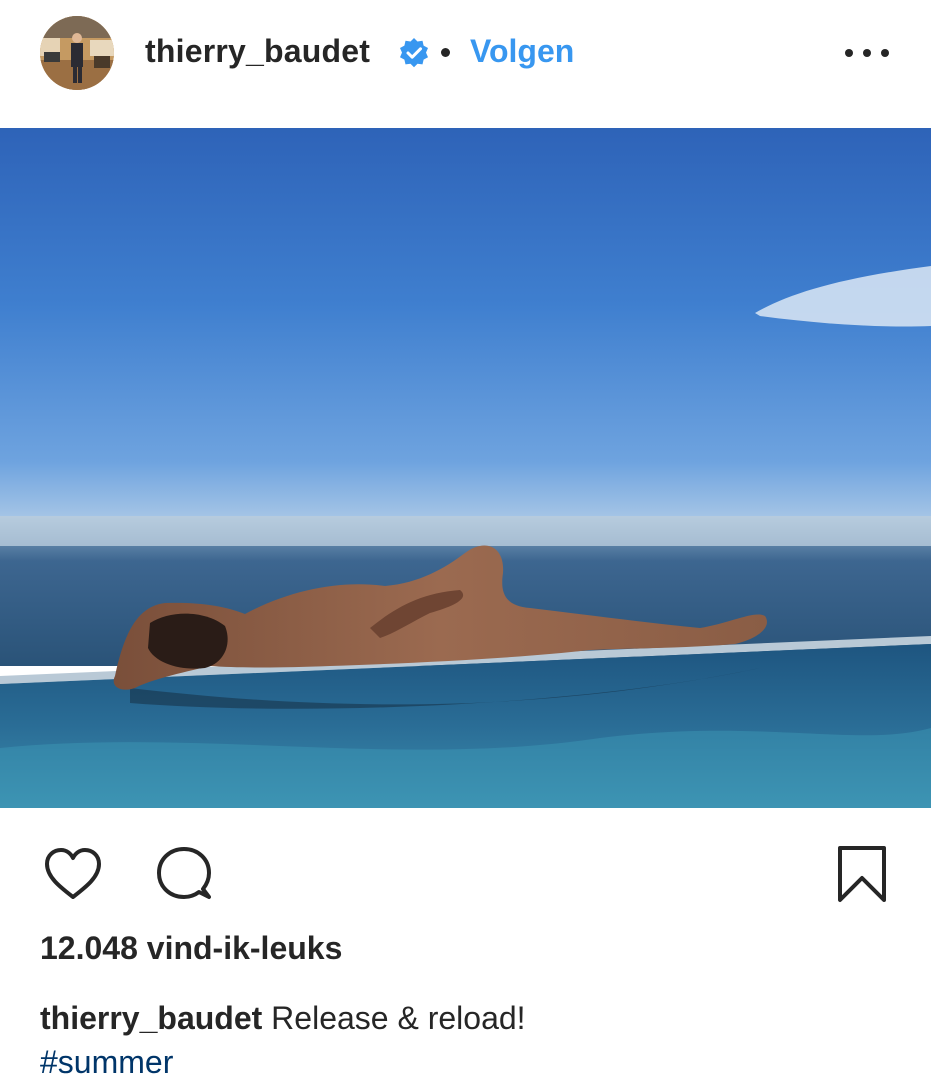  What do you see at coordinates (522, 51) in the screenshot?
I see `follow-button: Volgen` at bounding box center [522, 51].